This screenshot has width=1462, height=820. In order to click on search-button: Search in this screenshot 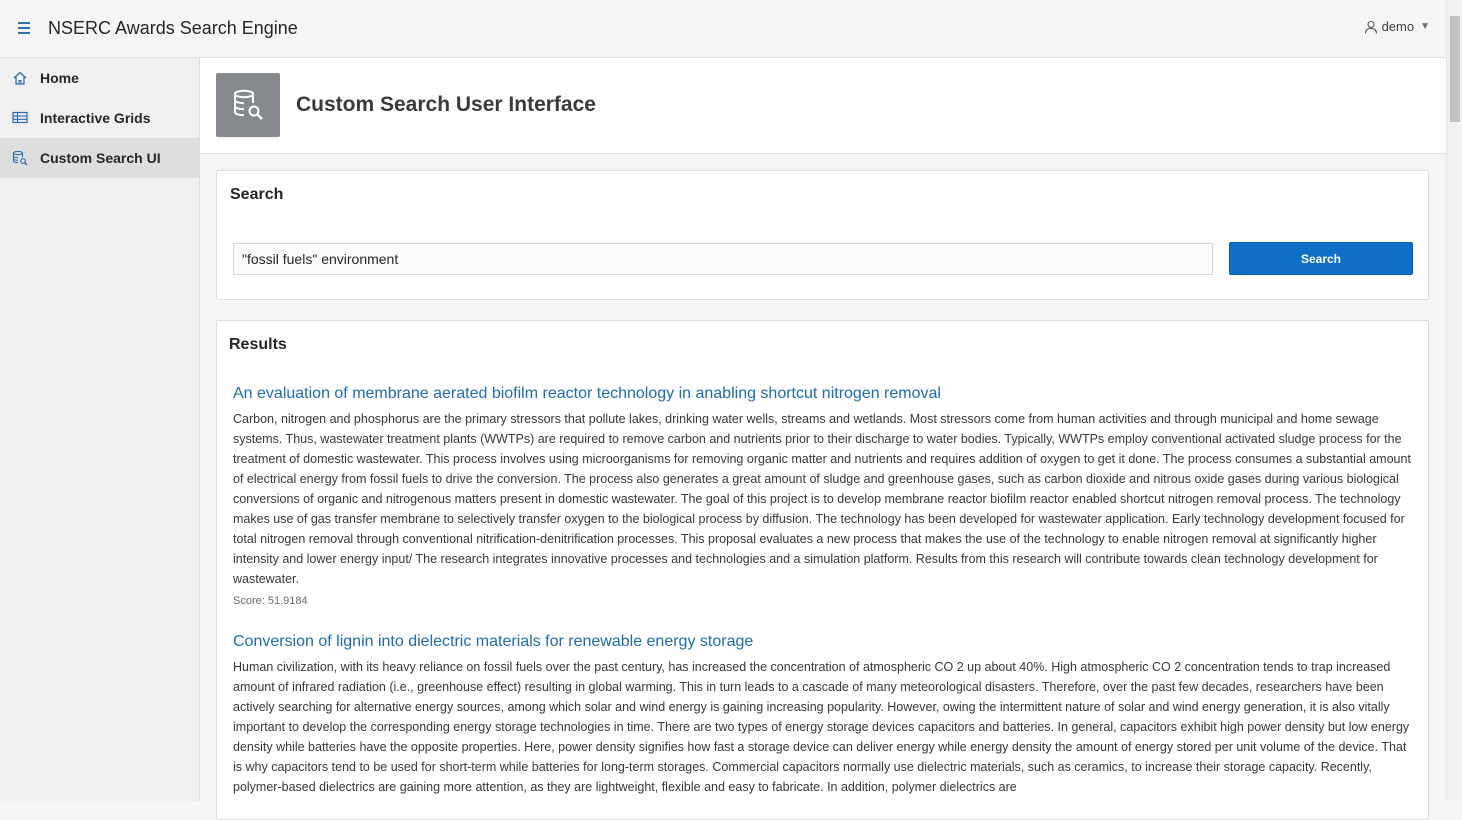, I will do `click(1321, 258)`.